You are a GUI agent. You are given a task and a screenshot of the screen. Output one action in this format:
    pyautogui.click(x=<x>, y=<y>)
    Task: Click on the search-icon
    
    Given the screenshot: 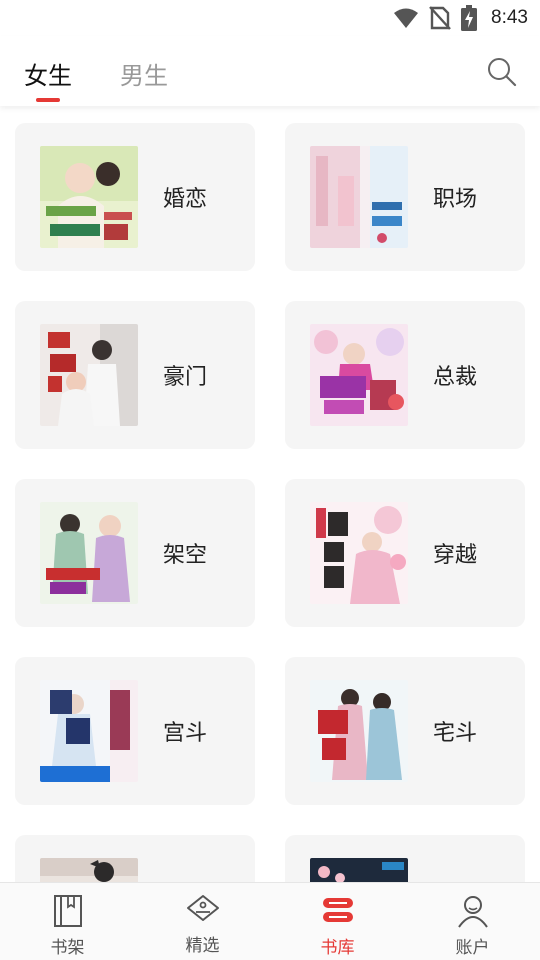 What is the action you would take?
    pyautogui.click(x=502, y=75)
    